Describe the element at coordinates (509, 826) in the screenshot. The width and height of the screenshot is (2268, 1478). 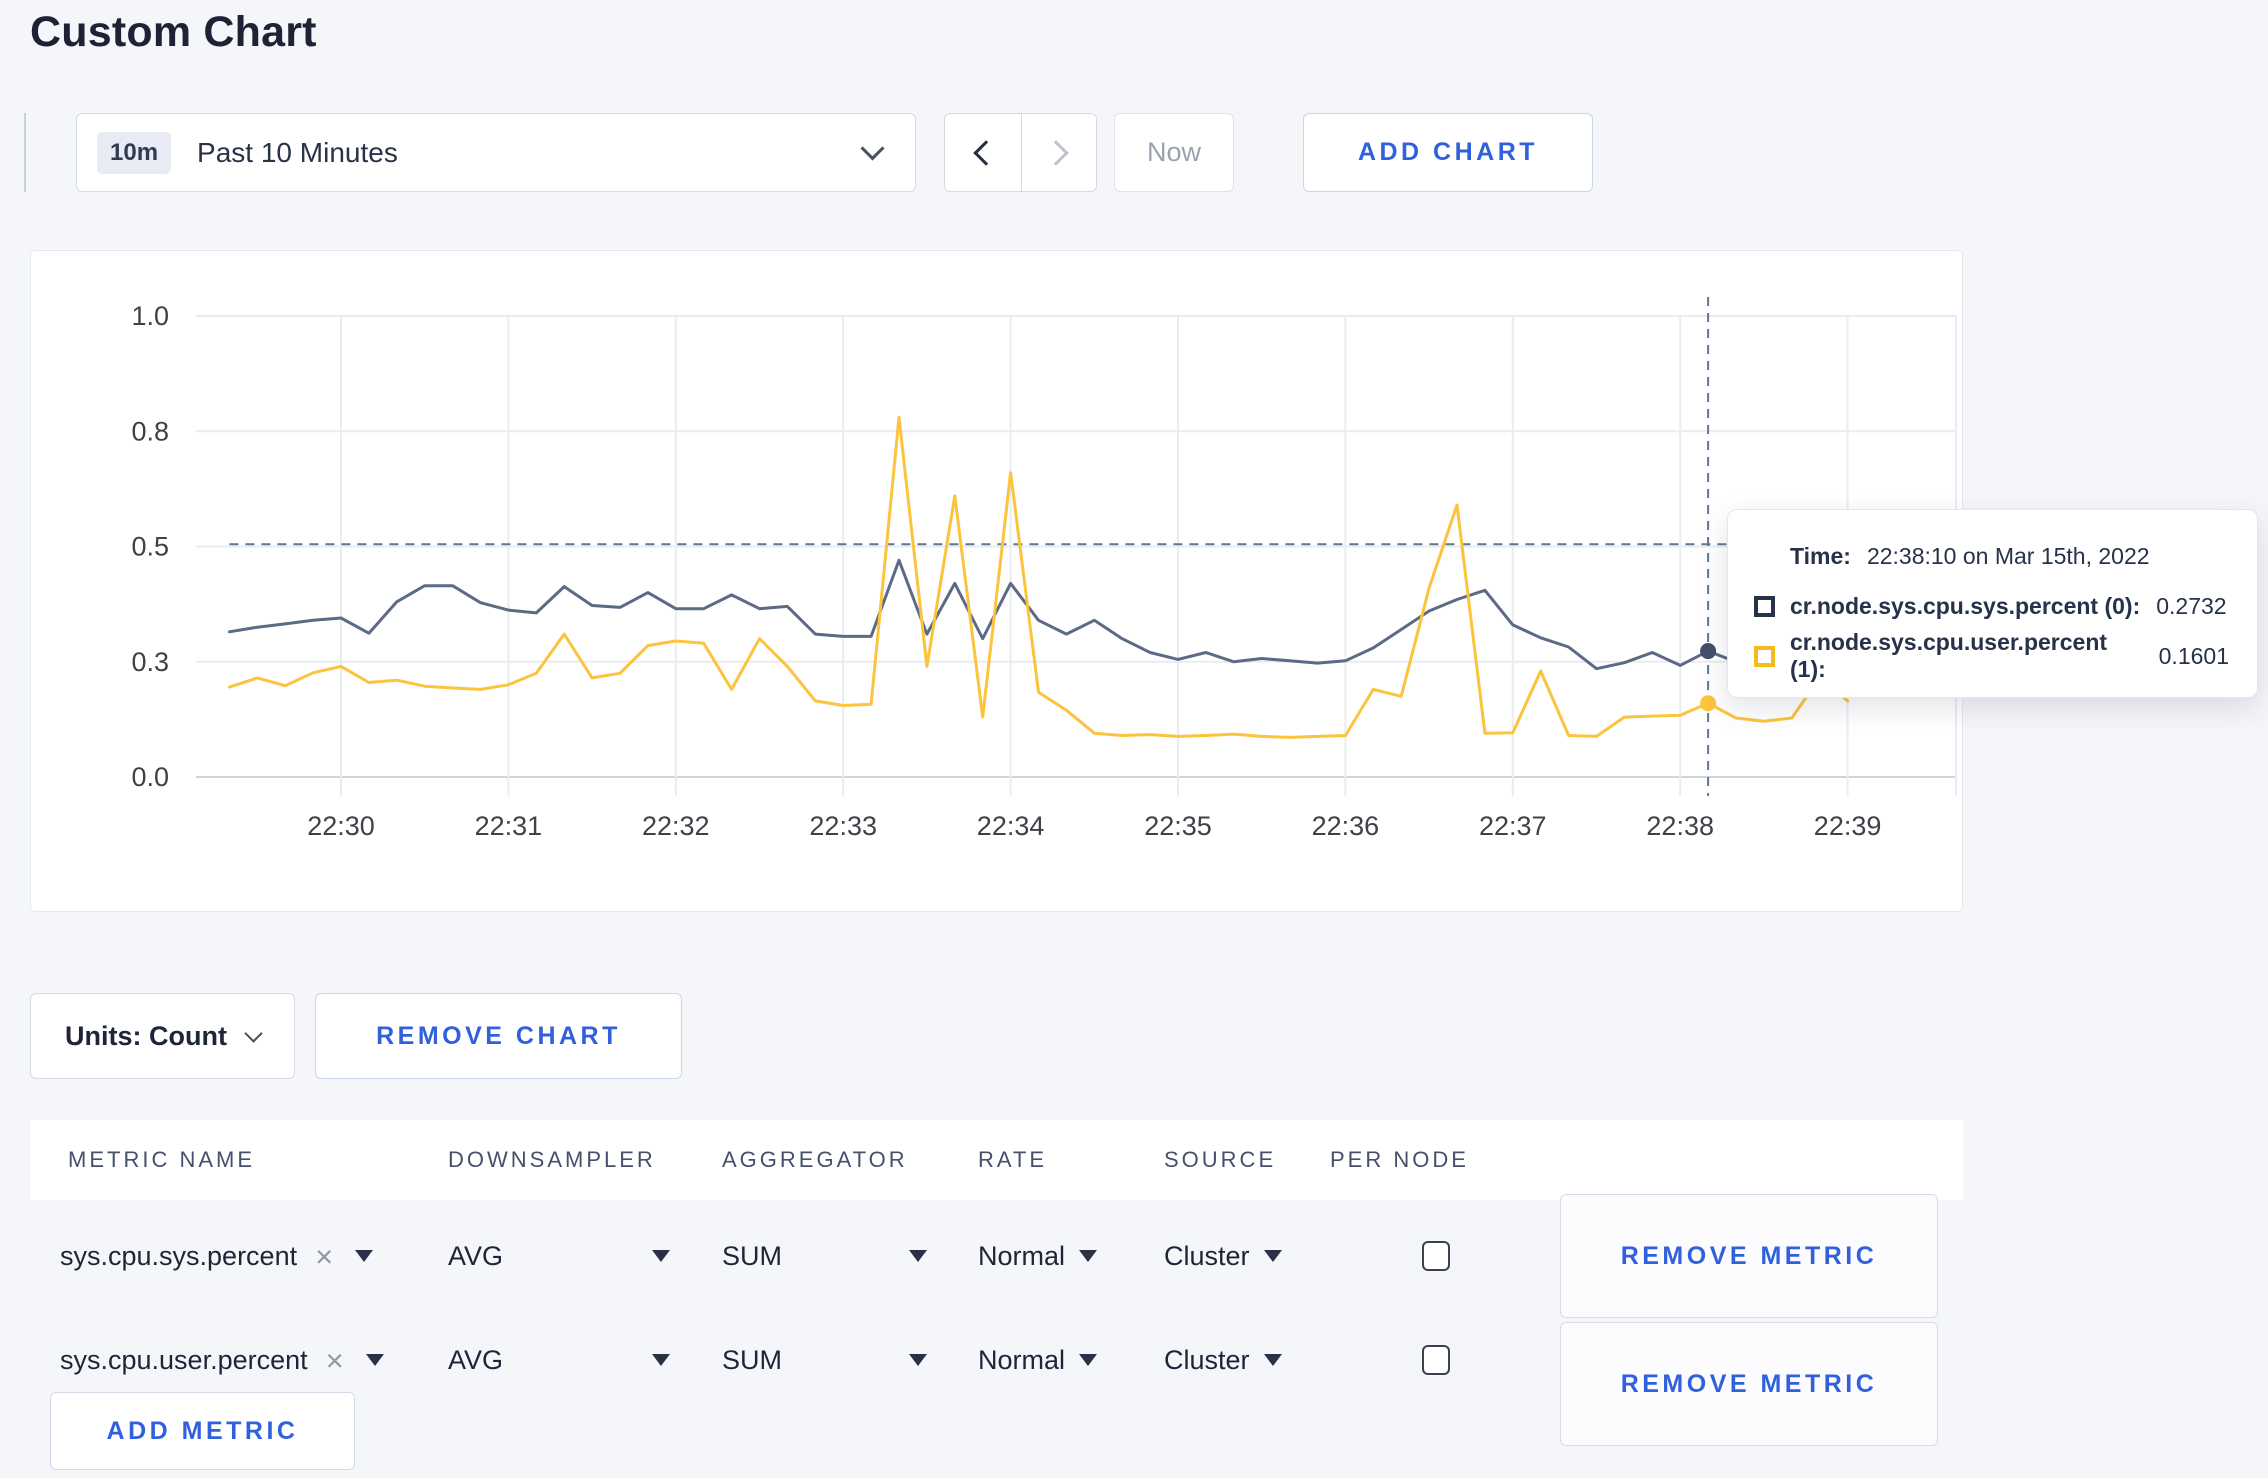
I see `svg-text: 22:31` at that location.